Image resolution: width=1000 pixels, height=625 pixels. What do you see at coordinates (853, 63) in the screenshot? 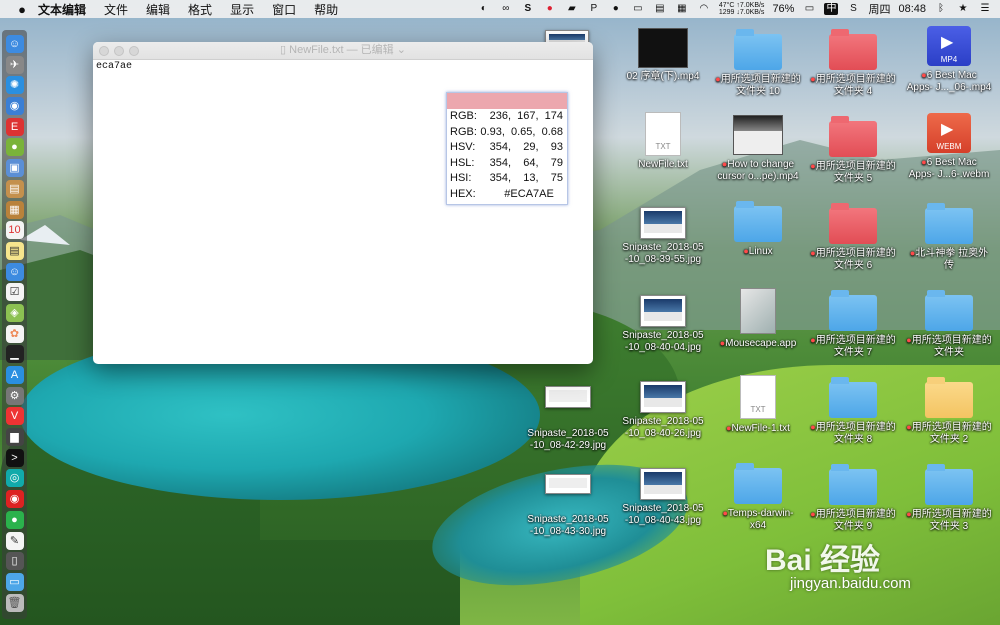
I see `desktop-icon-folder-4: ●用所选项目新建的 文件夹 4` at bounding box center [853, 63].